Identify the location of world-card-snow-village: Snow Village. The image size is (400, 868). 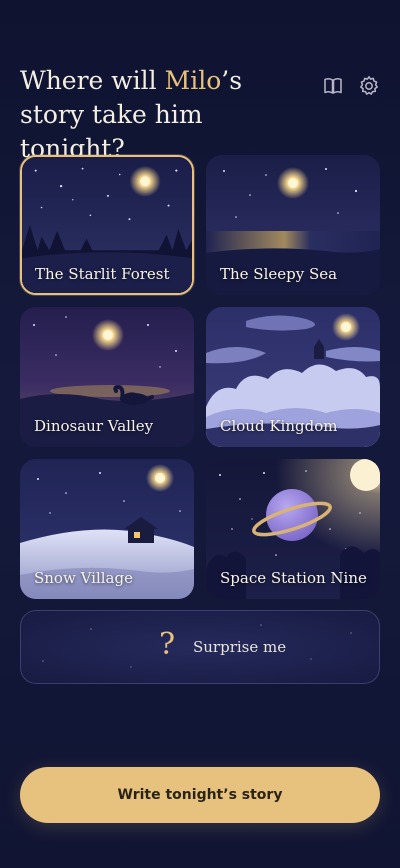
(107, 529).